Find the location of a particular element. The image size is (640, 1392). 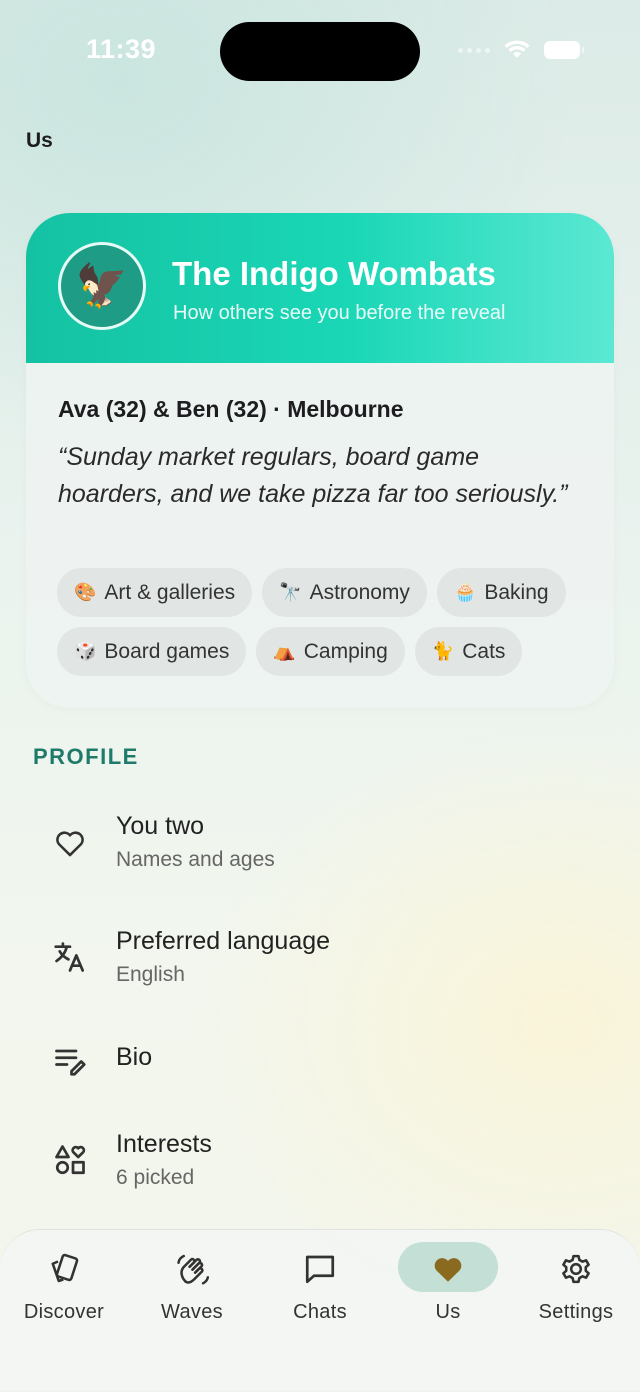

interest-chip: 🎲 Board games is located at coordinates (152, 651).